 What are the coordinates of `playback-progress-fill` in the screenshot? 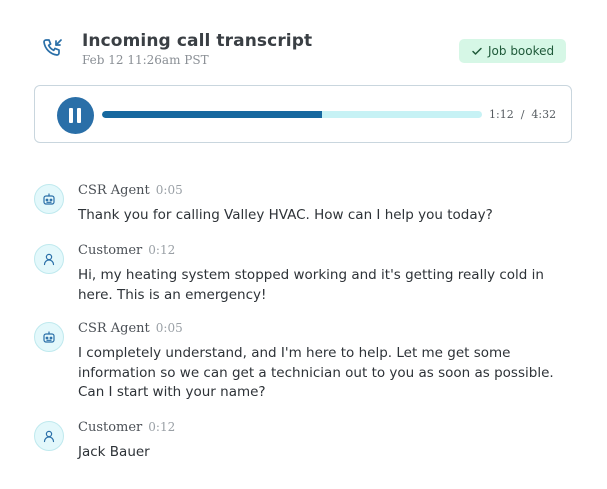 It's located at (212, 114).